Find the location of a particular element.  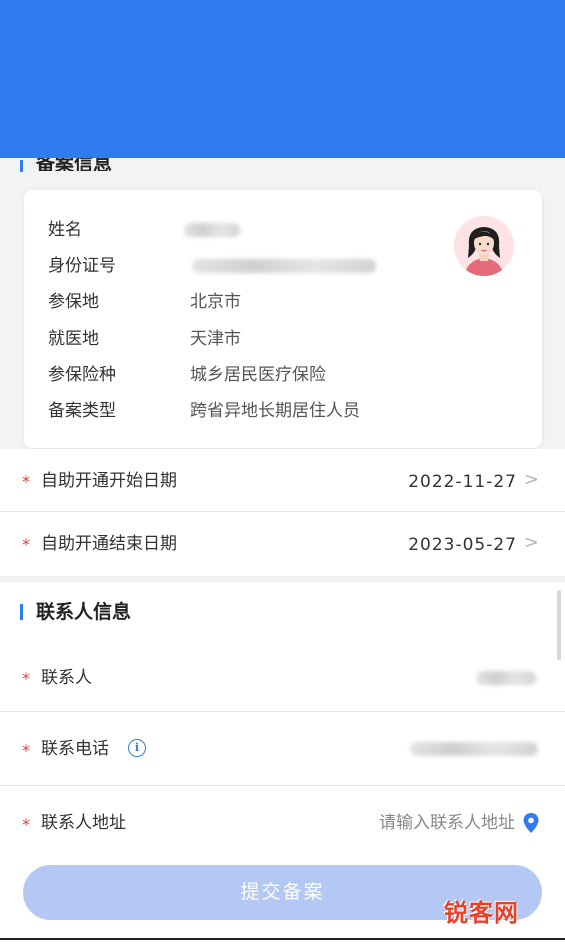

contact-address-row: * 联系人地址 请输入联系人地址 is located at coordinates (282, 823).